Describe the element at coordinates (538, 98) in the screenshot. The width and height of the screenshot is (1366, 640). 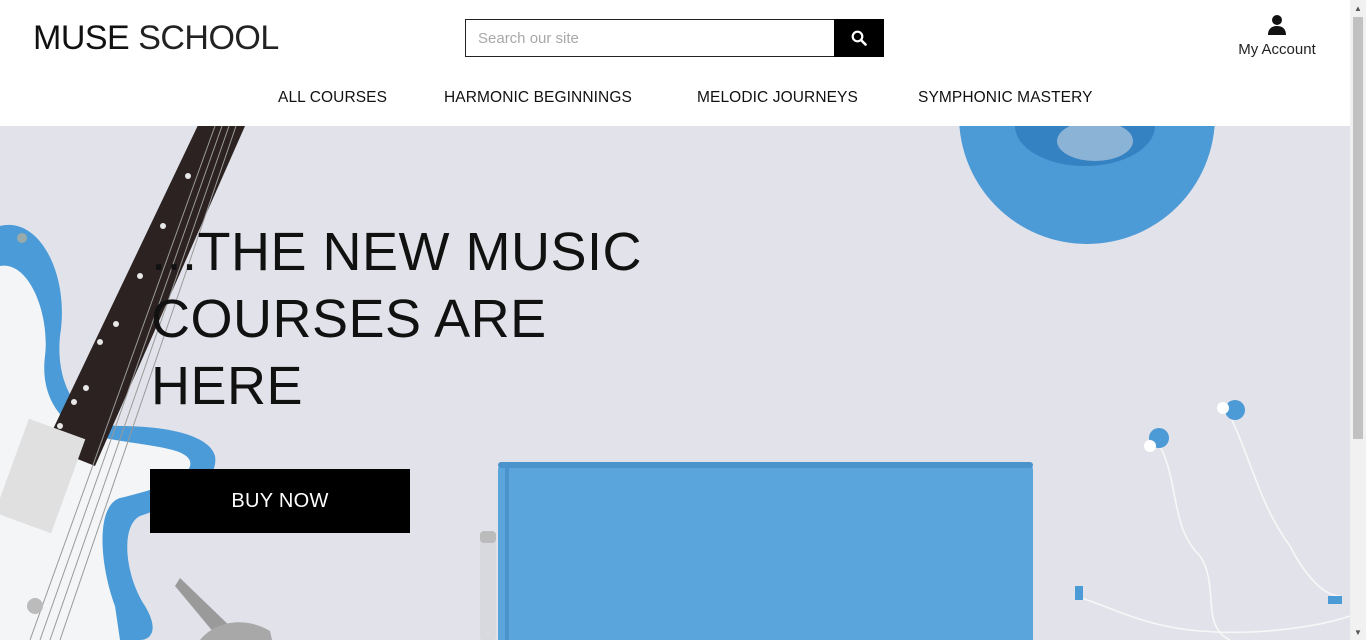
I see `nav-harmonic-beginnings: HARMONIC BEGINNINGS` at that location.